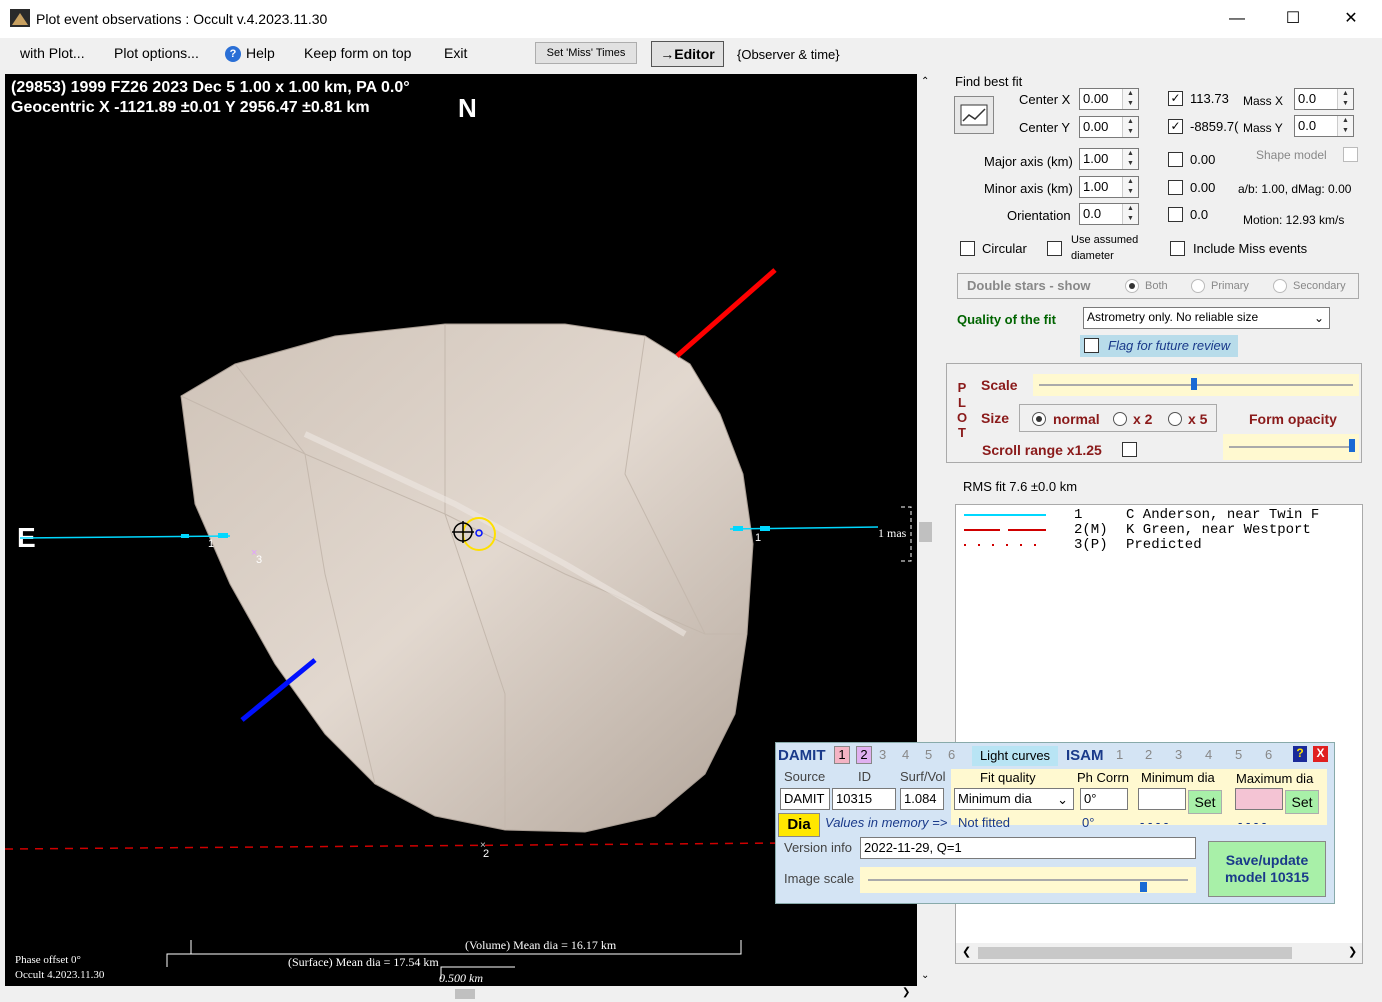 The height and width of the screenshot is (1002, 1382). Describe the element at coordinates (455, 53) in the screenshot. I see `menu-exit: Exit` at that location.